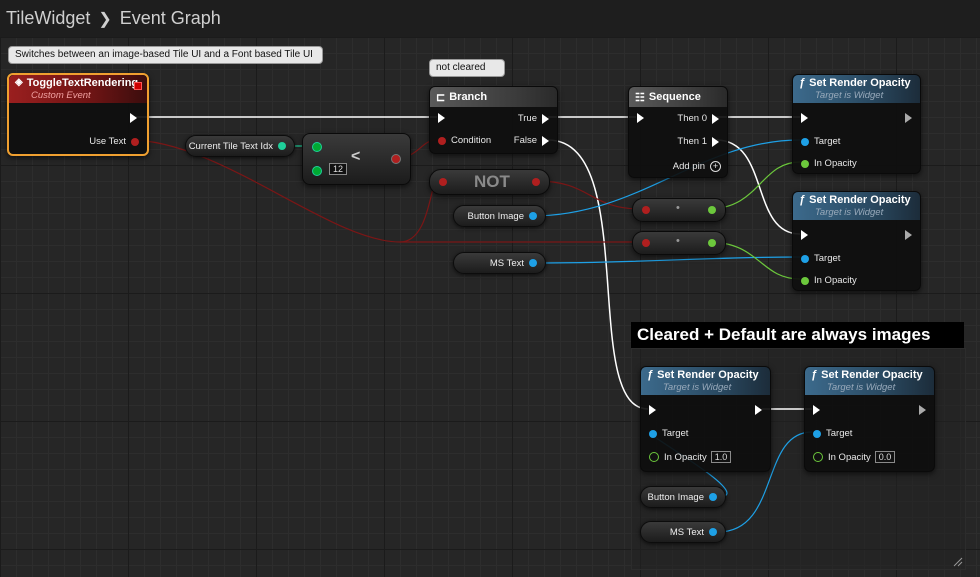  Describe the element at coordinates (461, 67) in the screenshot. I see `comment-text: not cleared` at that location.